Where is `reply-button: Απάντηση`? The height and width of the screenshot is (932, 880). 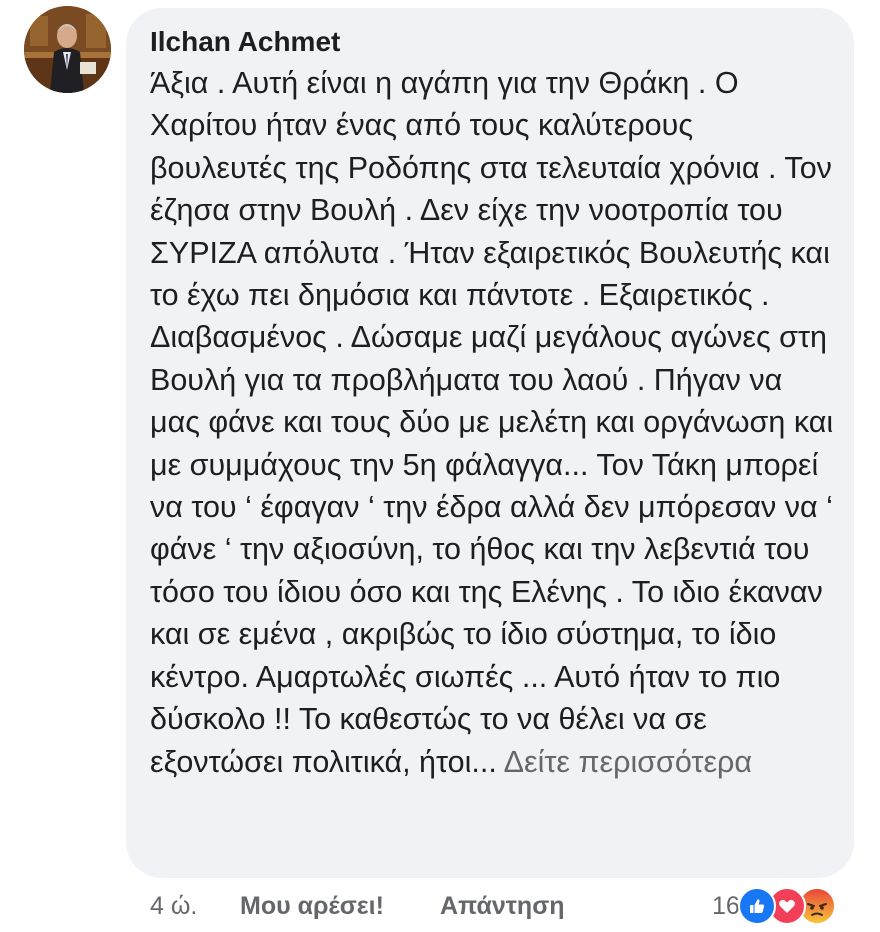 reply-button: Απάντηση is located at coordinates (502, 906).